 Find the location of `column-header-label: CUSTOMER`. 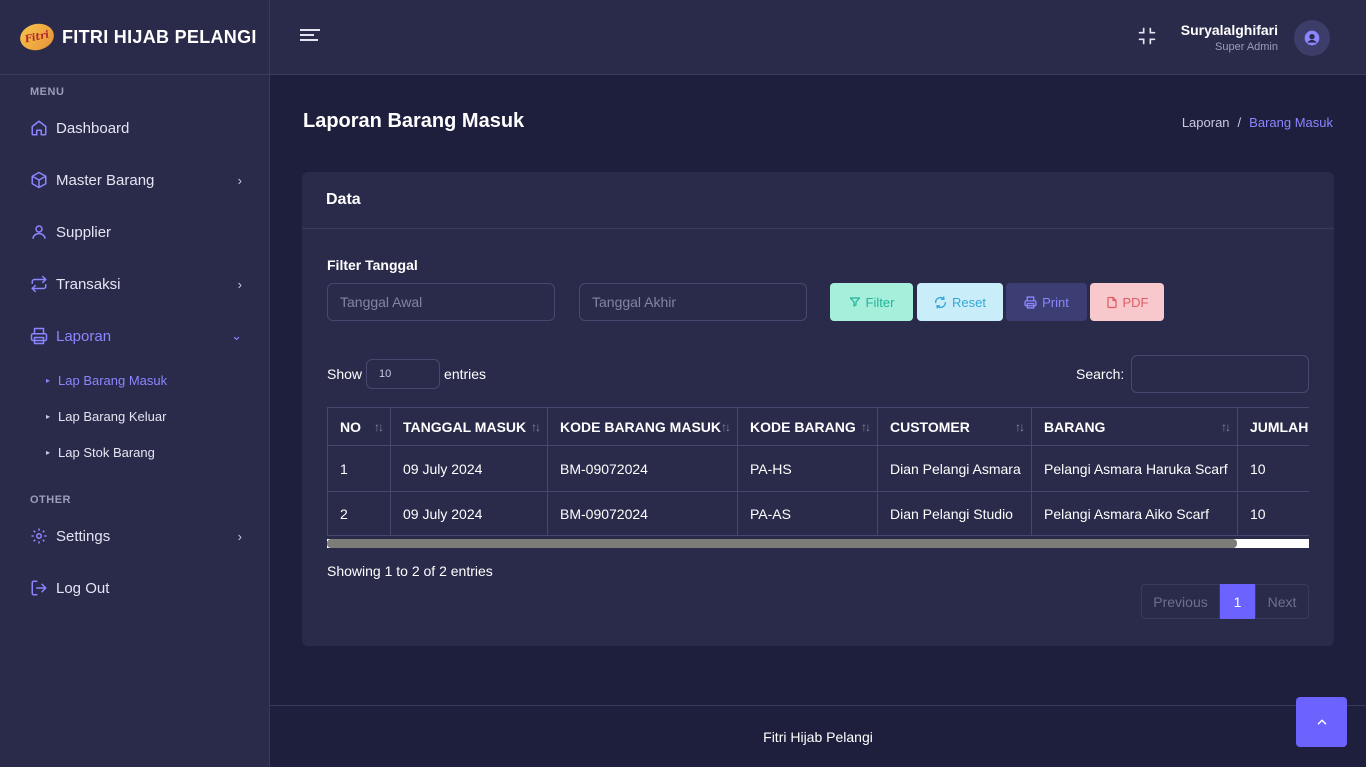

column-header-label: CUSTOMER is located at coordinates (930, 426).